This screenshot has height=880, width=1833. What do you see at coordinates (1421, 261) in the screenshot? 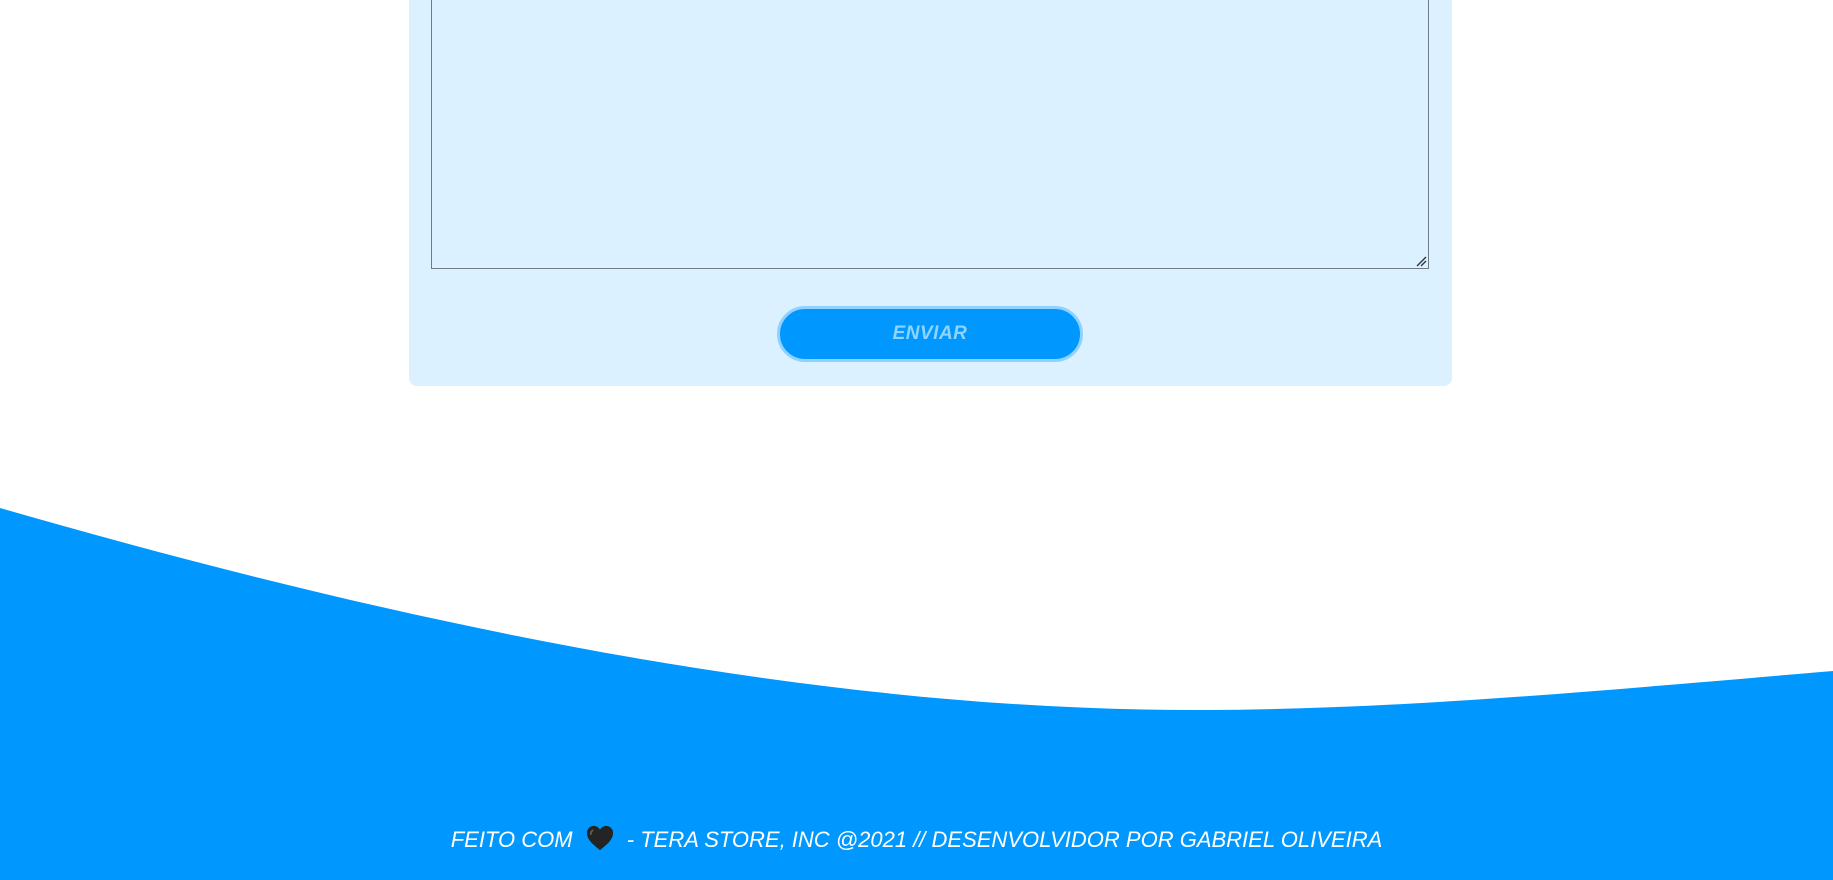
I see `resize-handle-icon` at bounding box center [1421, 261].